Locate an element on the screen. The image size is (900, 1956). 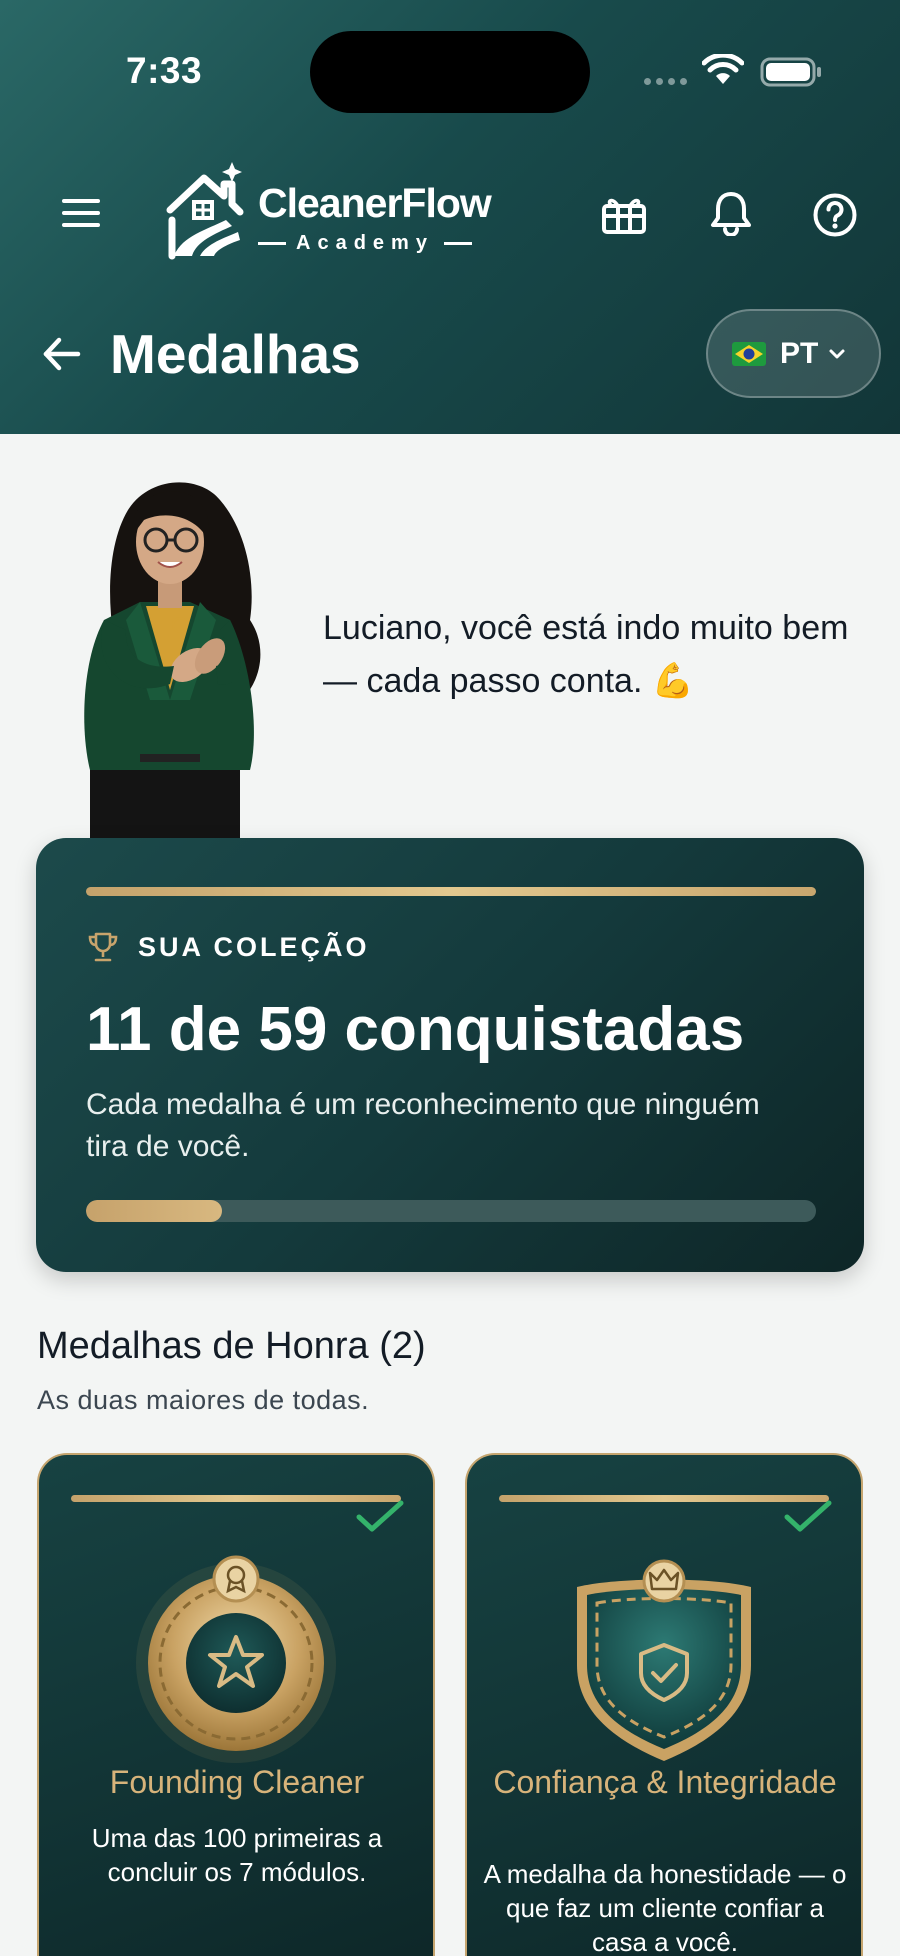
logo-title: CleanerFlow is located at coordinates (375, 203).